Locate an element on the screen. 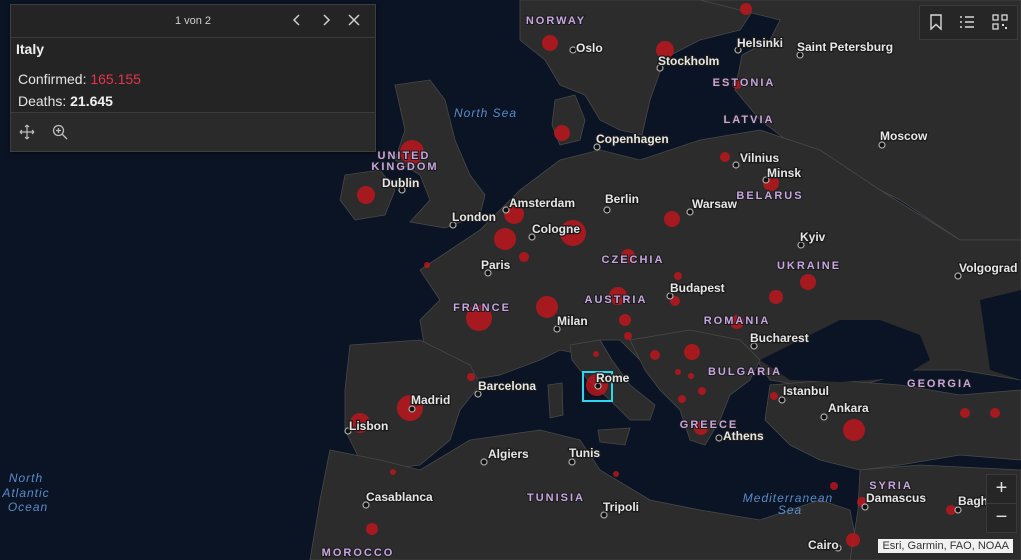 This screenshot has width=1021, height=560. city-label: Cologne is located at coordinates (556, 229).